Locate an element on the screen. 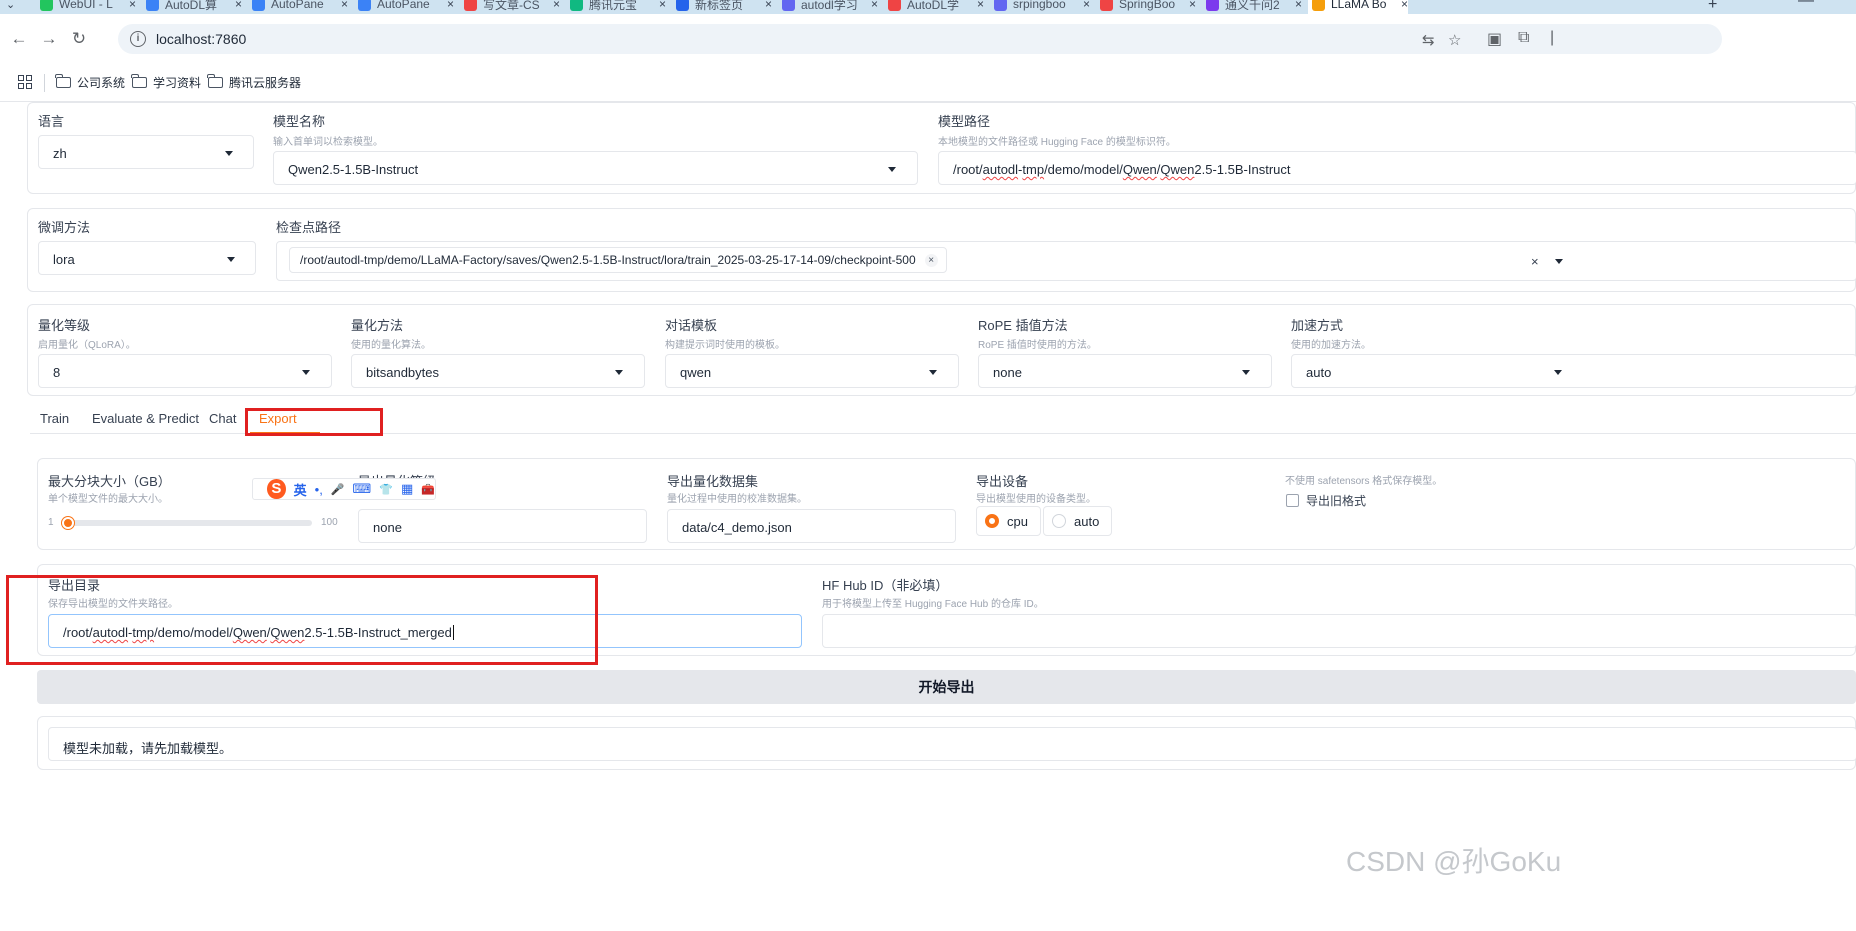 This screenshot has width=1856, height=931. tab-title: 通义千问2 is located at coordinates (1252, 6).